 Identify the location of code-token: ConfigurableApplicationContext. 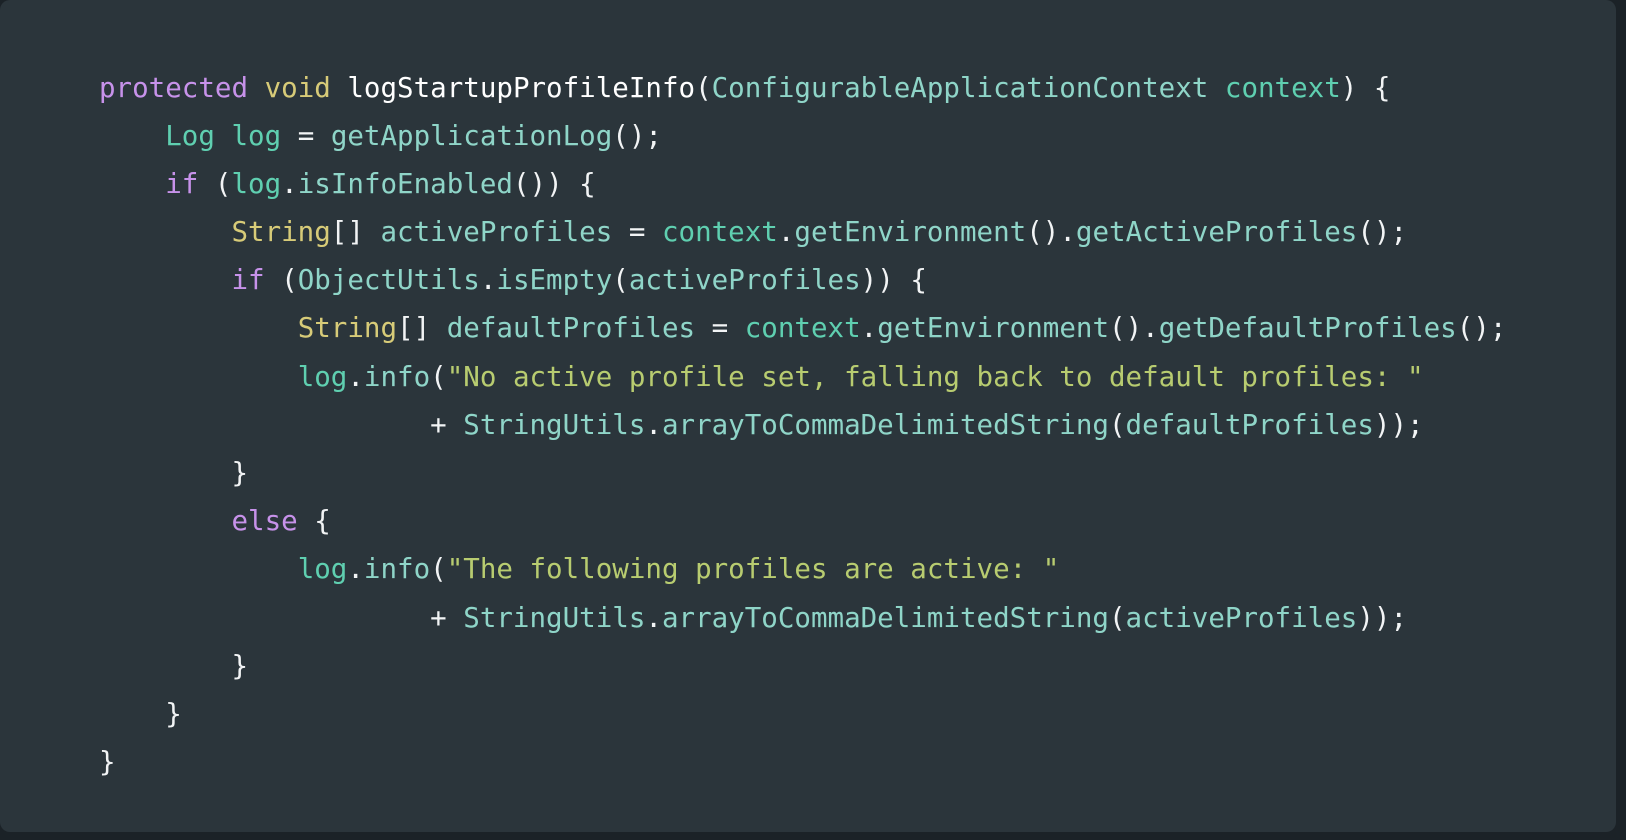
(960, 87).